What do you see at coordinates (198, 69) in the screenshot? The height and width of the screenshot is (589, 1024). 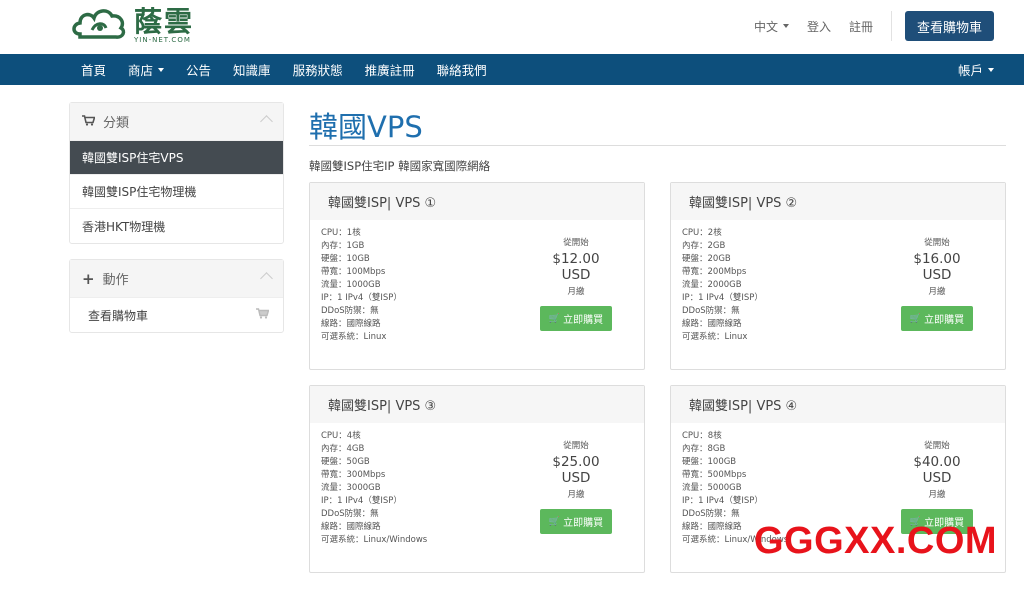 I see `nav-announcements: 公告` at bounding box center [198, 69].